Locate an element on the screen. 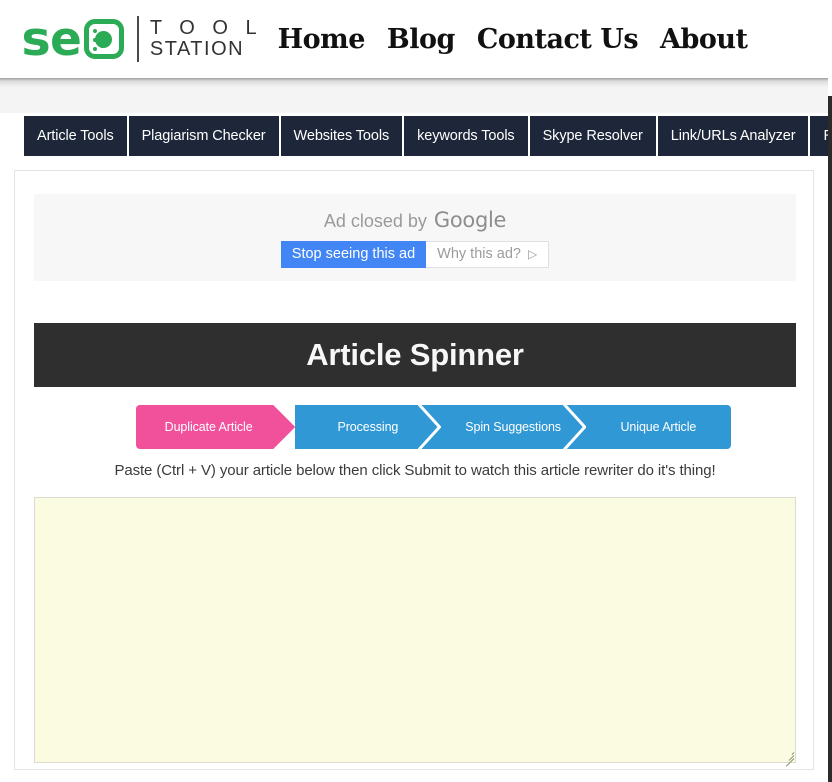 Image resolution: width=832 pixels, height=782 pixels. logo-letter-e: e is located at coordinates (65, 39).